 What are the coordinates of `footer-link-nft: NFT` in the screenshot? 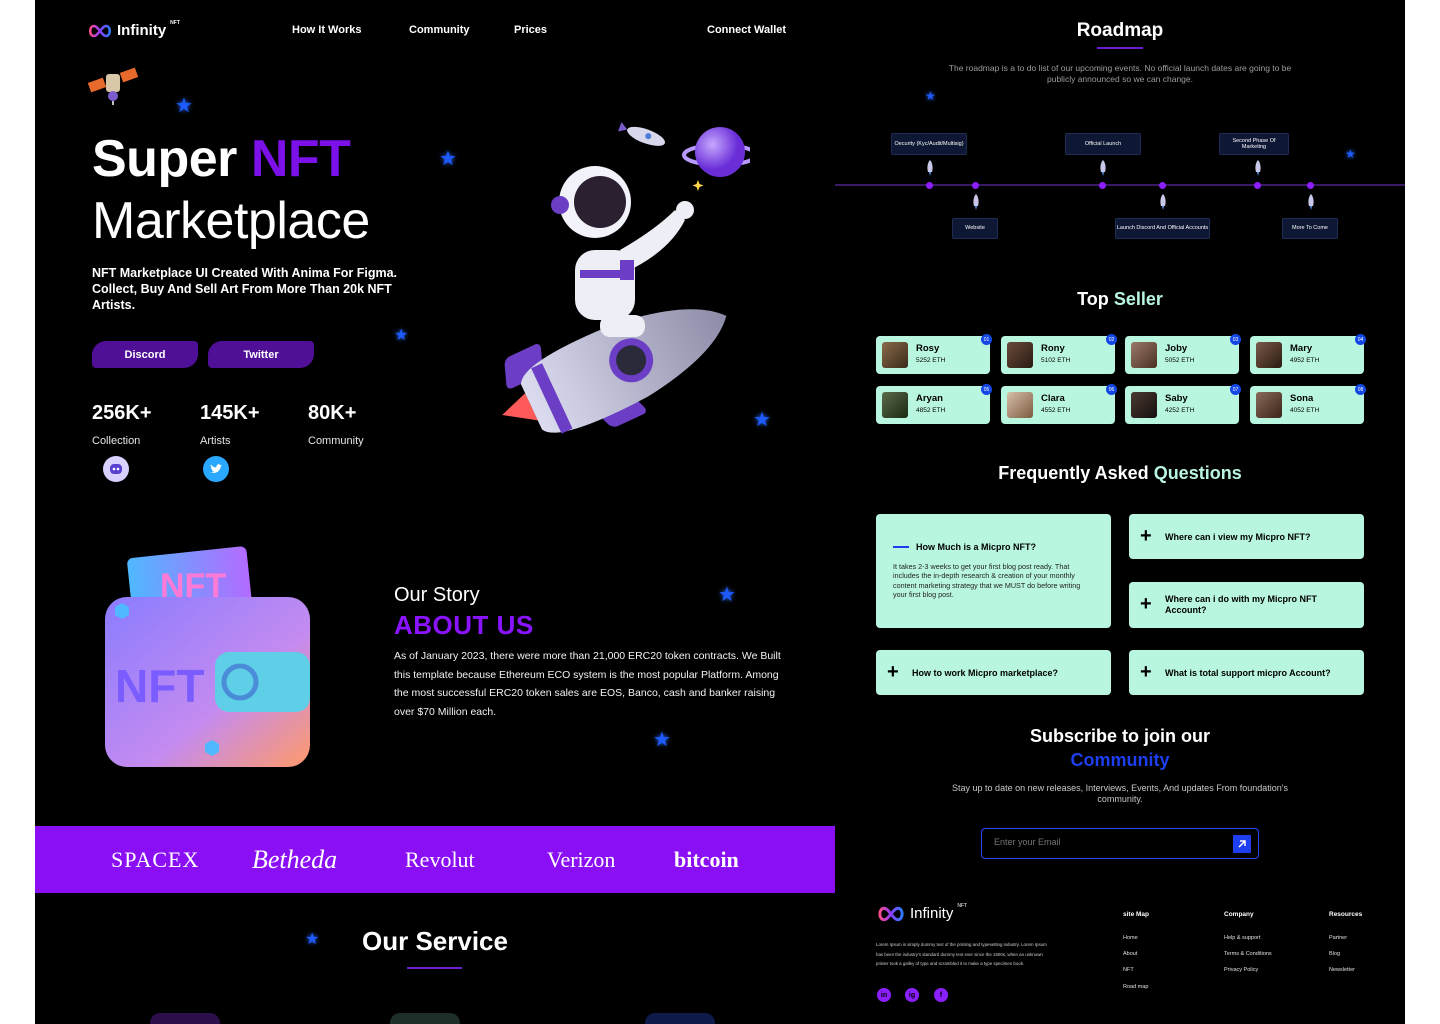 It's located at (1128, 970).